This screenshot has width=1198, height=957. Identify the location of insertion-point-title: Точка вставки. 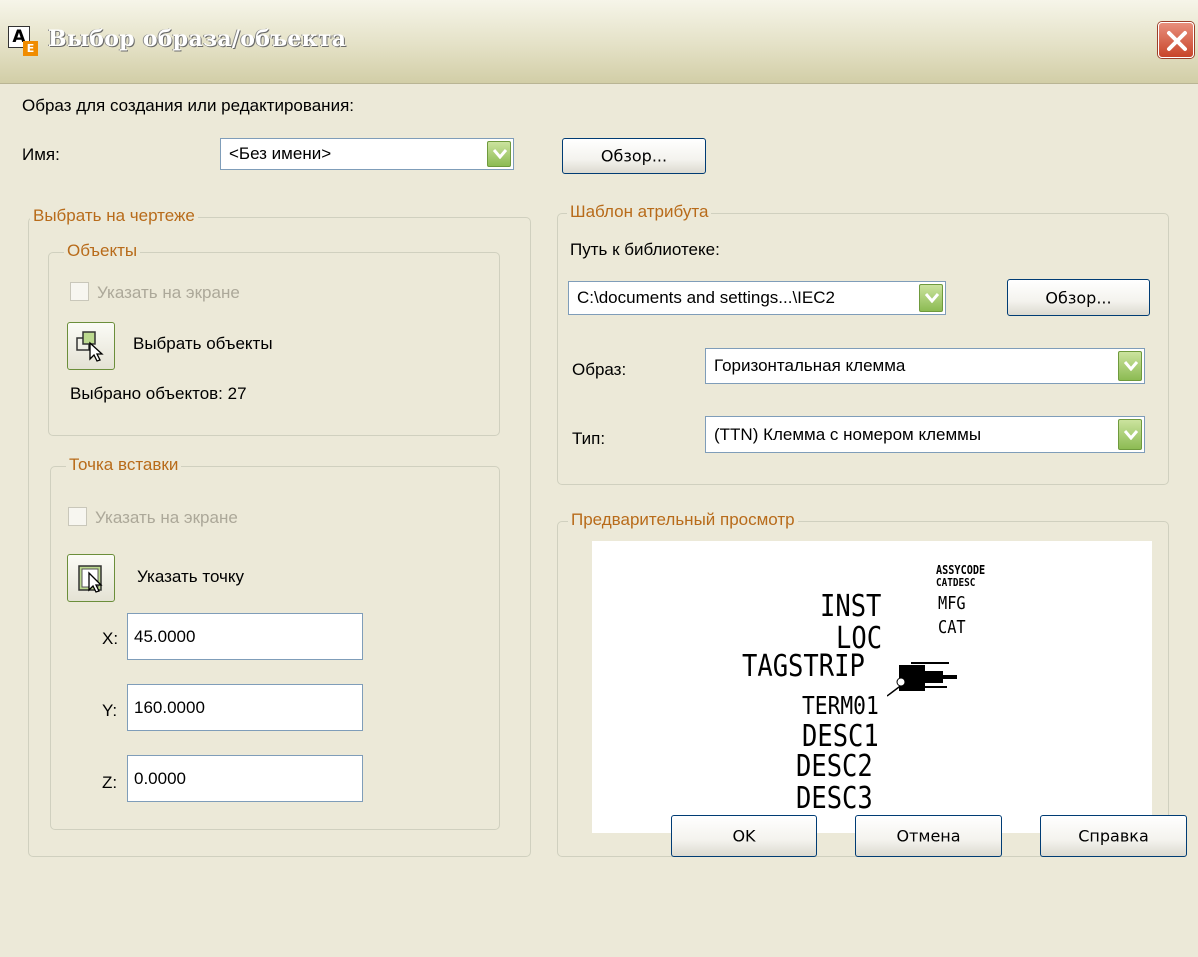
(124, 465).